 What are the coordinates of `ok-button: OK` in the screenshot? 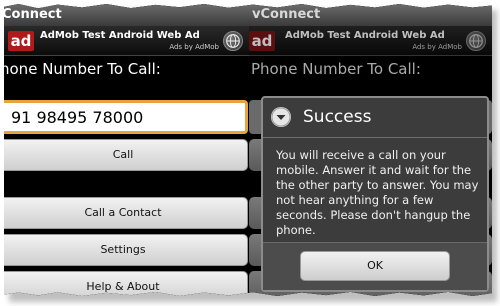 It's located at (375, 266).